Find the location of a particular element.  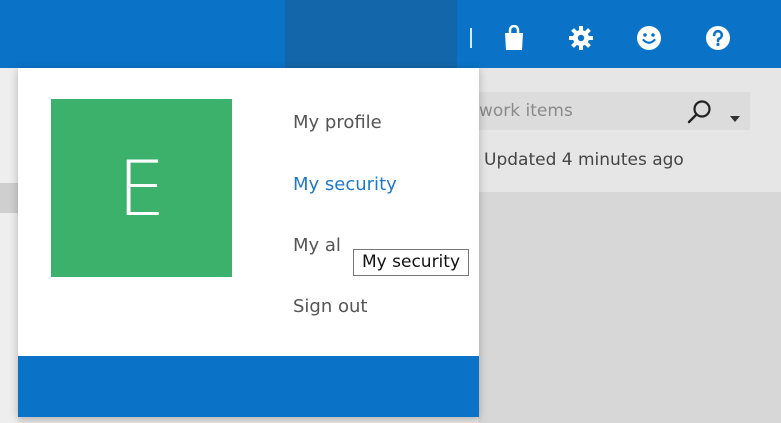

nav-separator is located at coordinates (471, 38).